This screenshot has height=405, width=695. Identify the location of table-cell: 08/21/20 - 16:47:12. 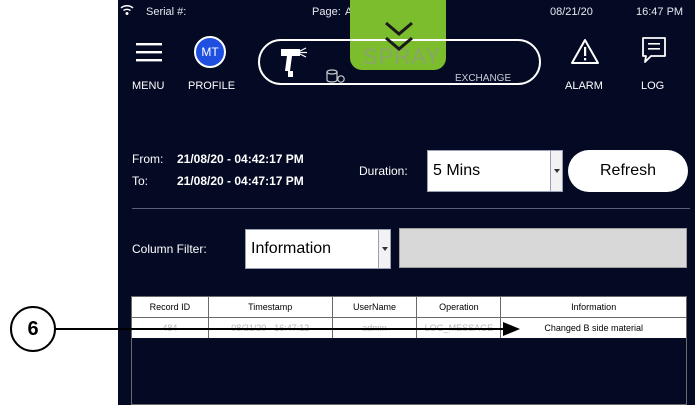
(270, 328).